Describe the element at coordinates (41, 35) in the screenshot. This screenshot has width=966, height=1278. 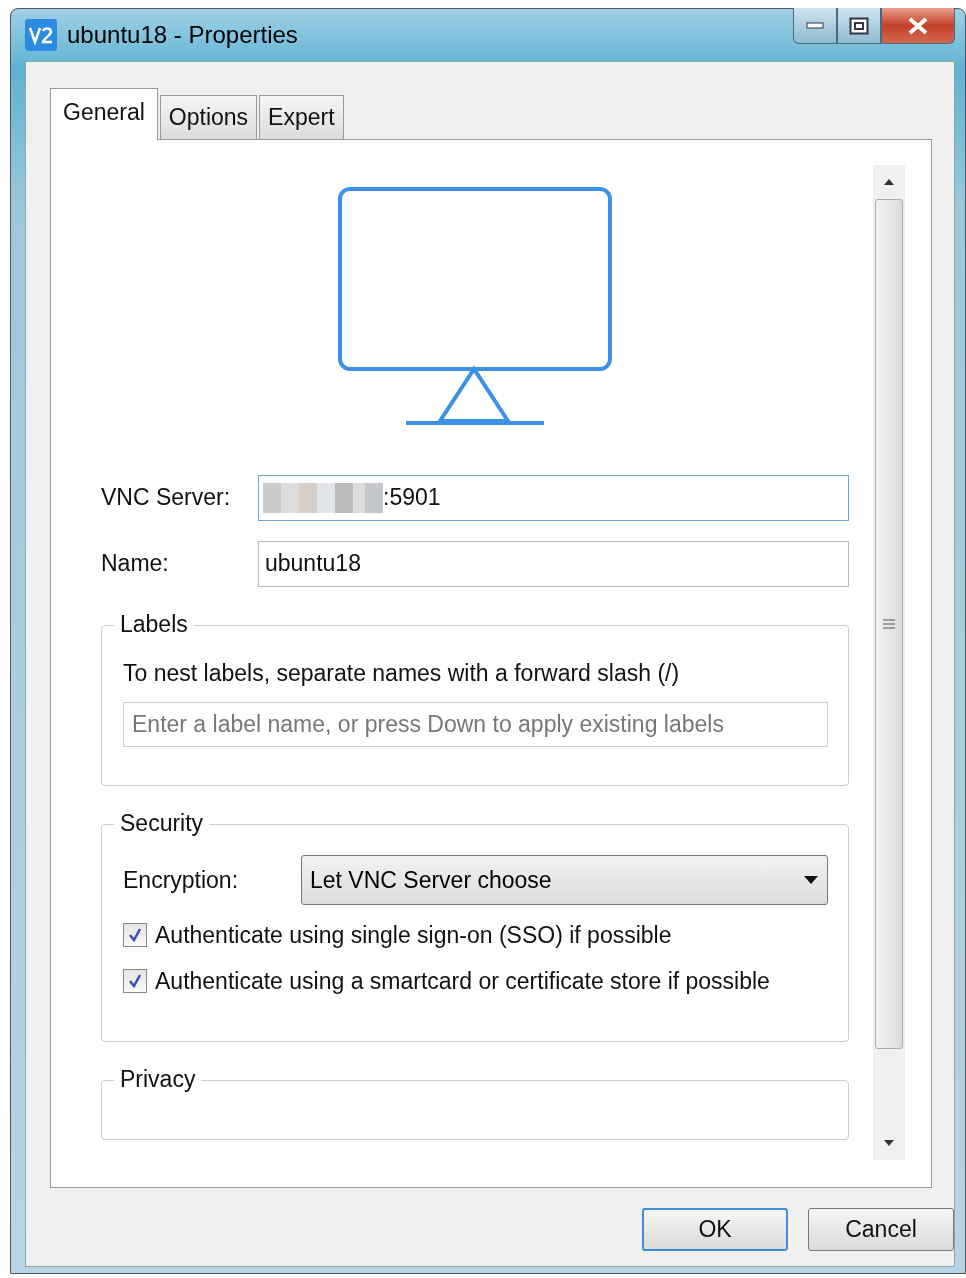
I see `app-icon` at that location.